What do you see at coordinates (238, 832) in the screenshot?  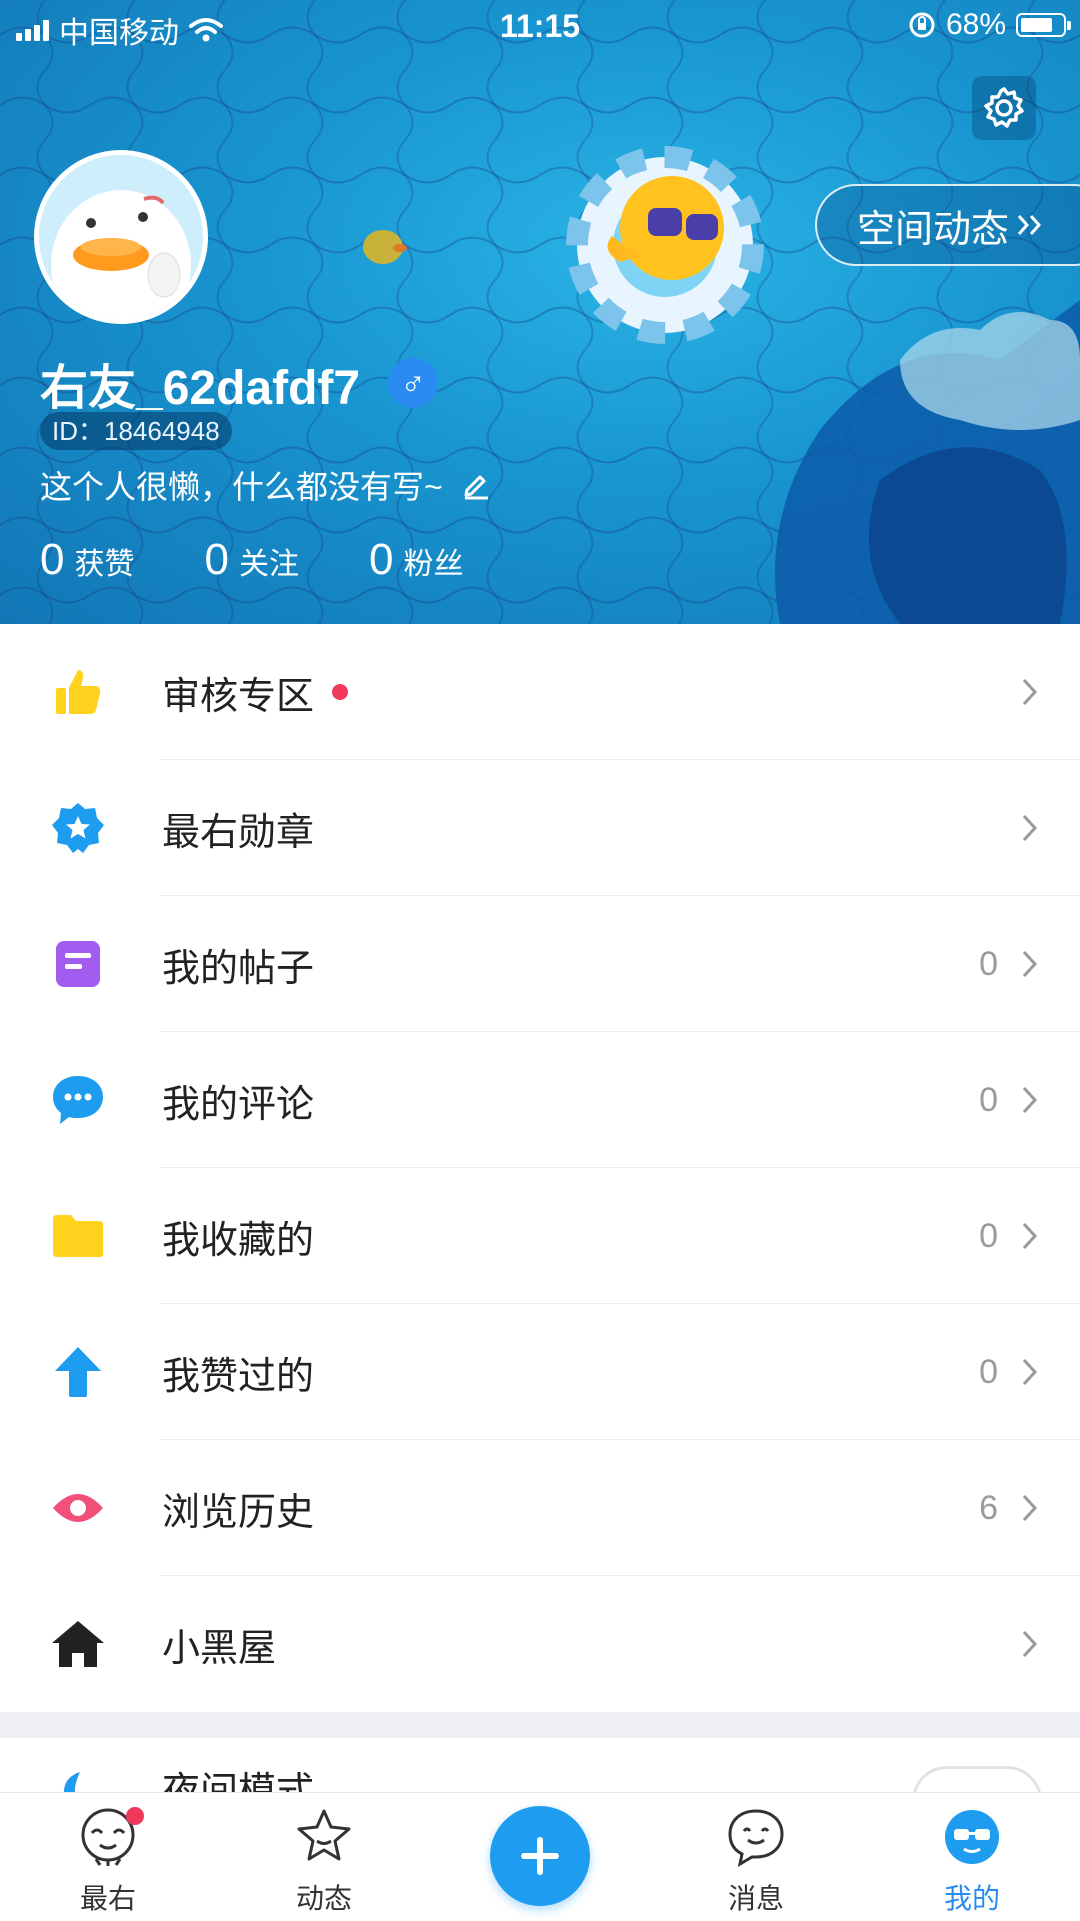 I see `menu-item-label: 最右勋章` at bounding box center [238, 832].